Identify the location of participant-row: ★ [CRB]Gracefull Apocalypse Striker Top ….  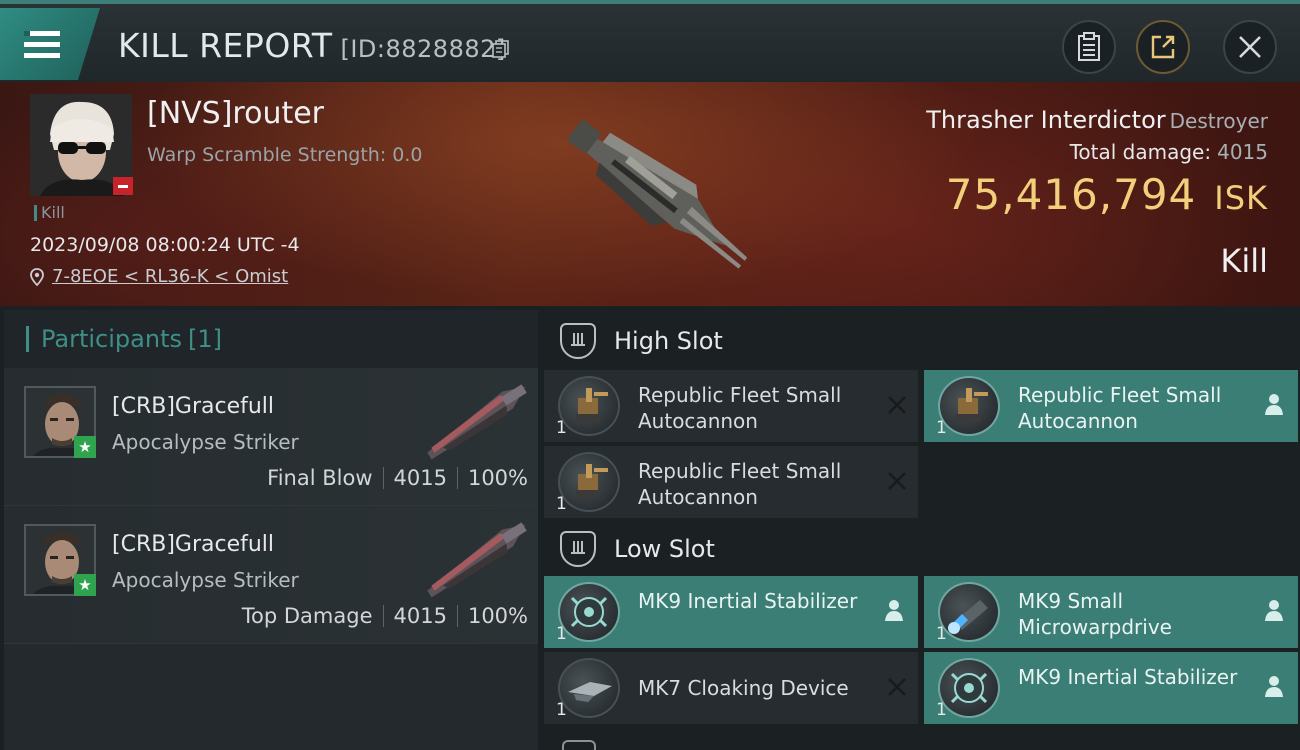
(271, 575).